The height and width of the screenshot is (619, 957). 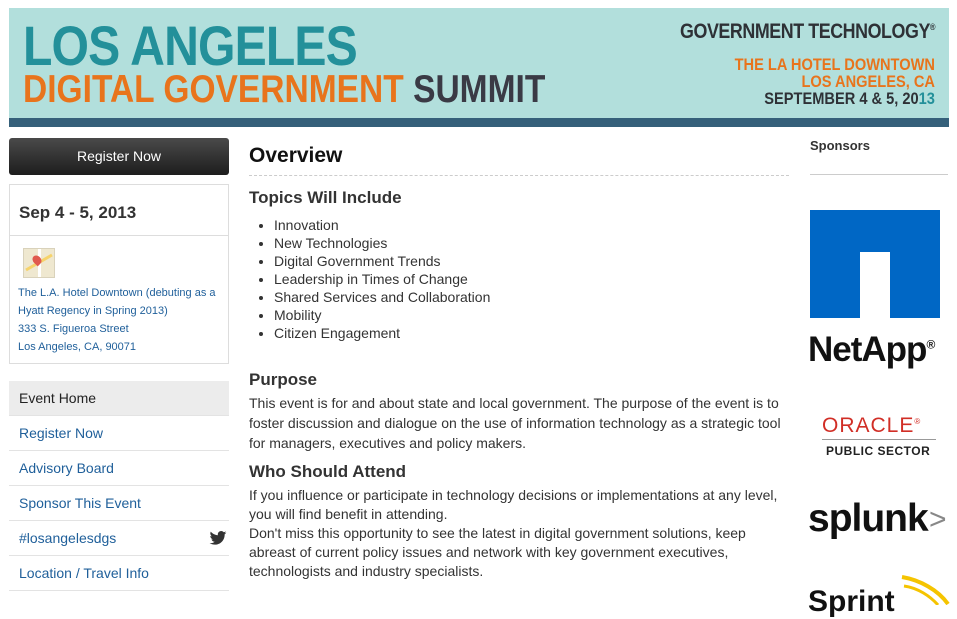 What do you see at coordinates (531, 333) in the screenshot?
I see `list-item: Citizen Engagement` at bounding box center [531, 333].